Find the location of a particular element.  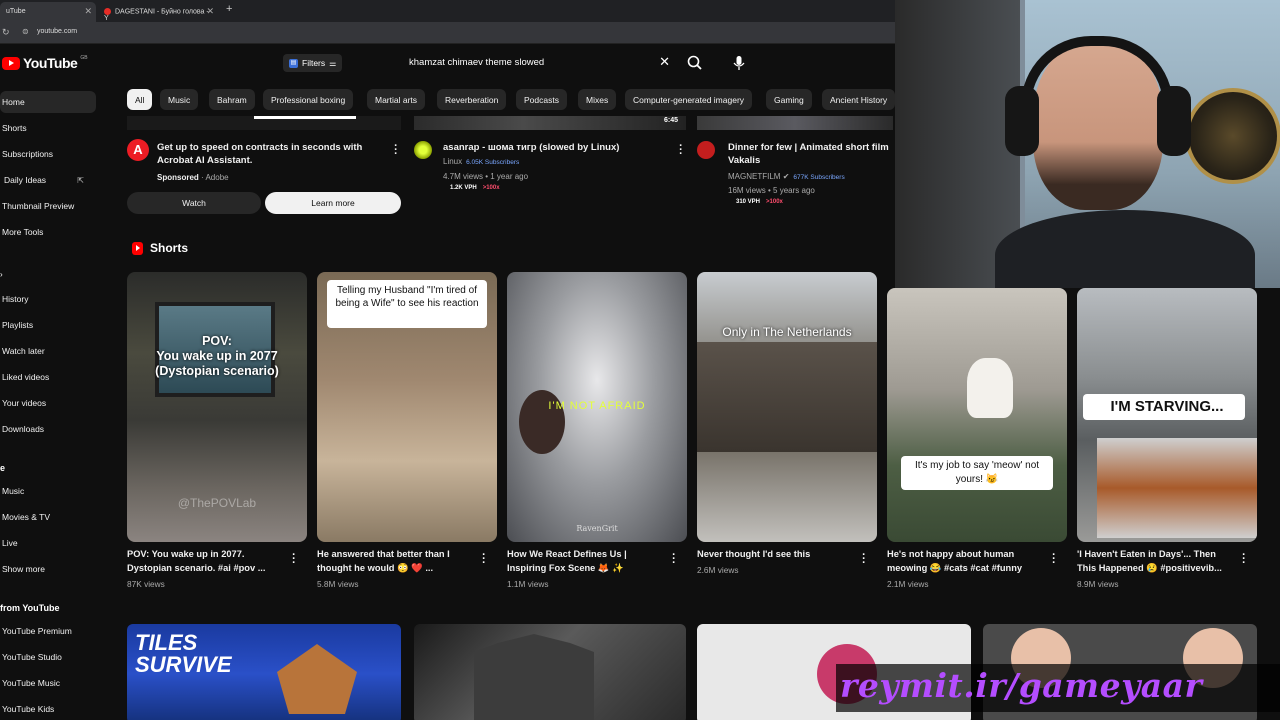

sidebar-item-shorts: Shorts is located at coordinates (48, 128).